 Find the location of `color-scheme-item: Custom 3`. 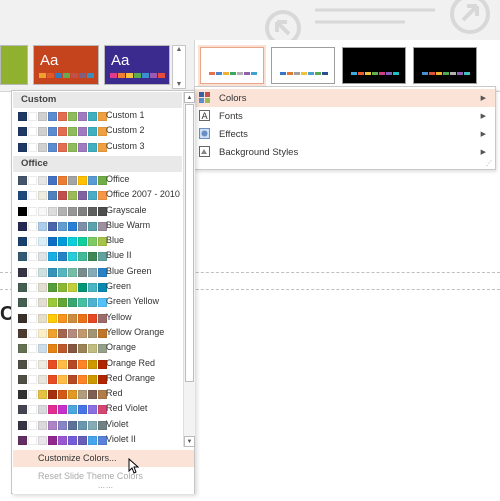

color-scheme-item: Custom 3 is located at coordinates (98, 147).